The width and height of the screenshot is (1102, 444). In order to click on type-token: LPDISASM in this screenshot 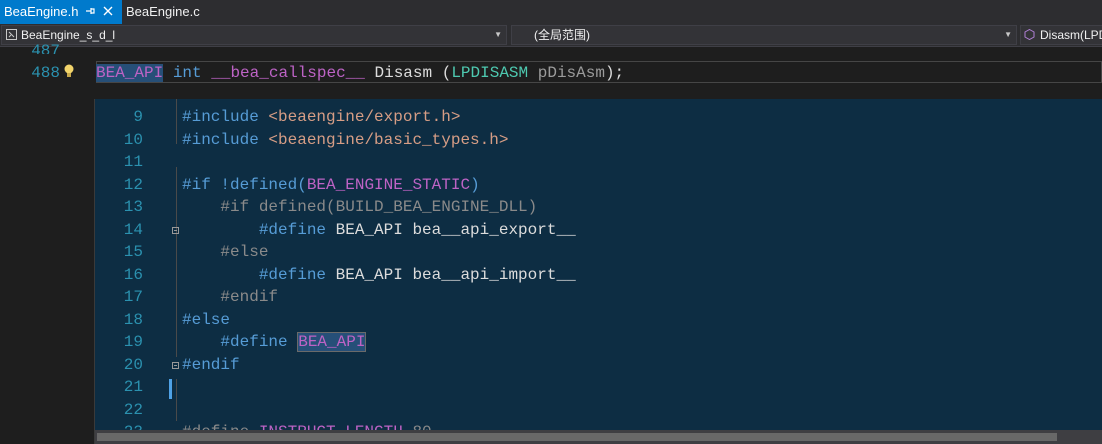, I will do `click(490, 73)`.